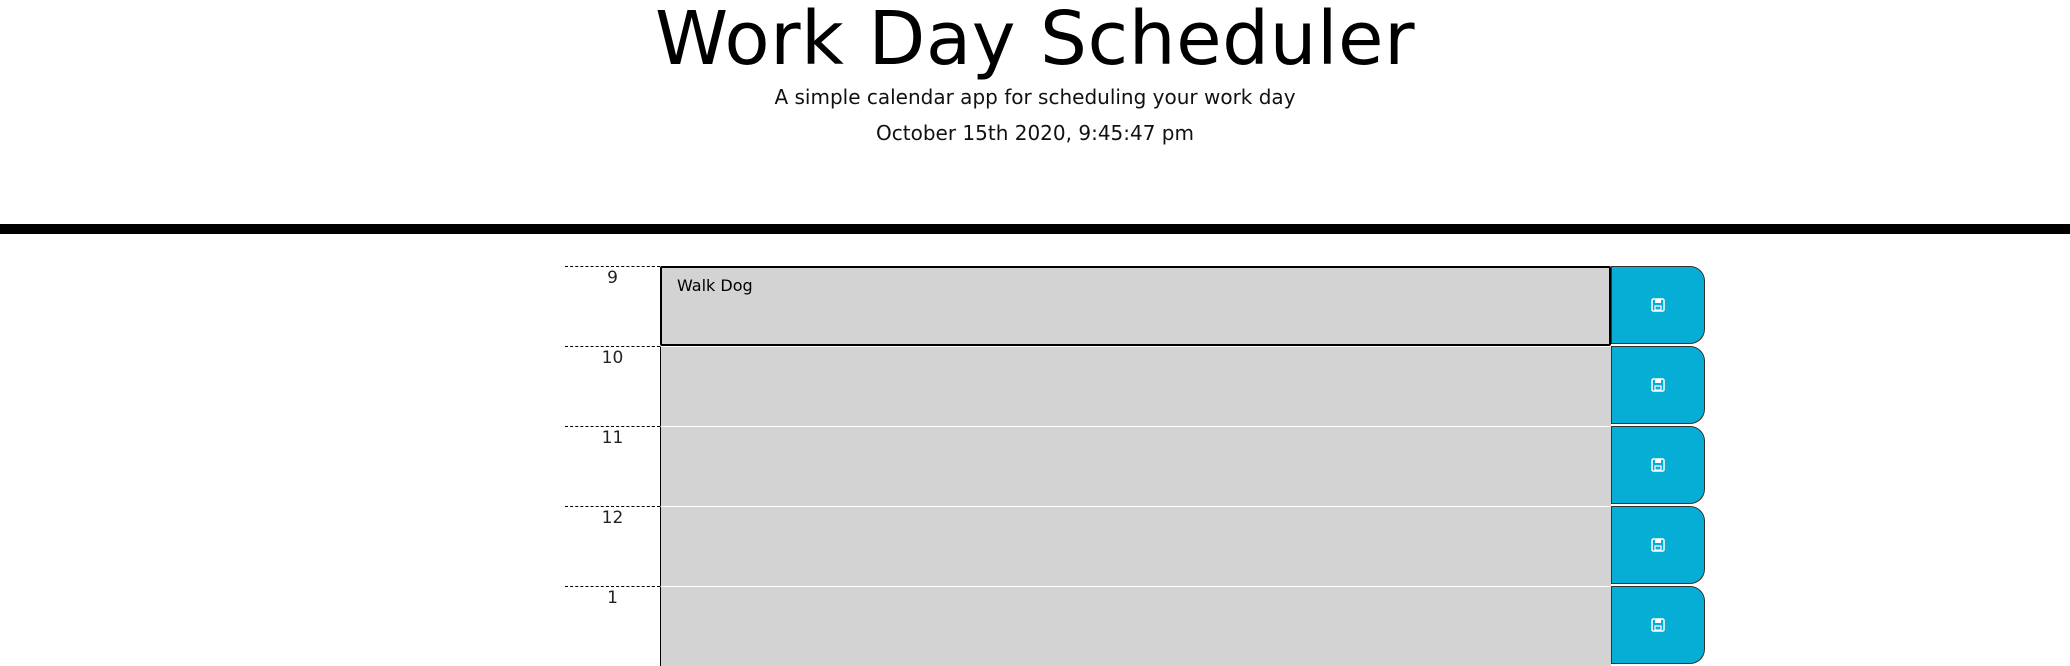  I want to click on time-block-row: 10, so click(1135, 386).